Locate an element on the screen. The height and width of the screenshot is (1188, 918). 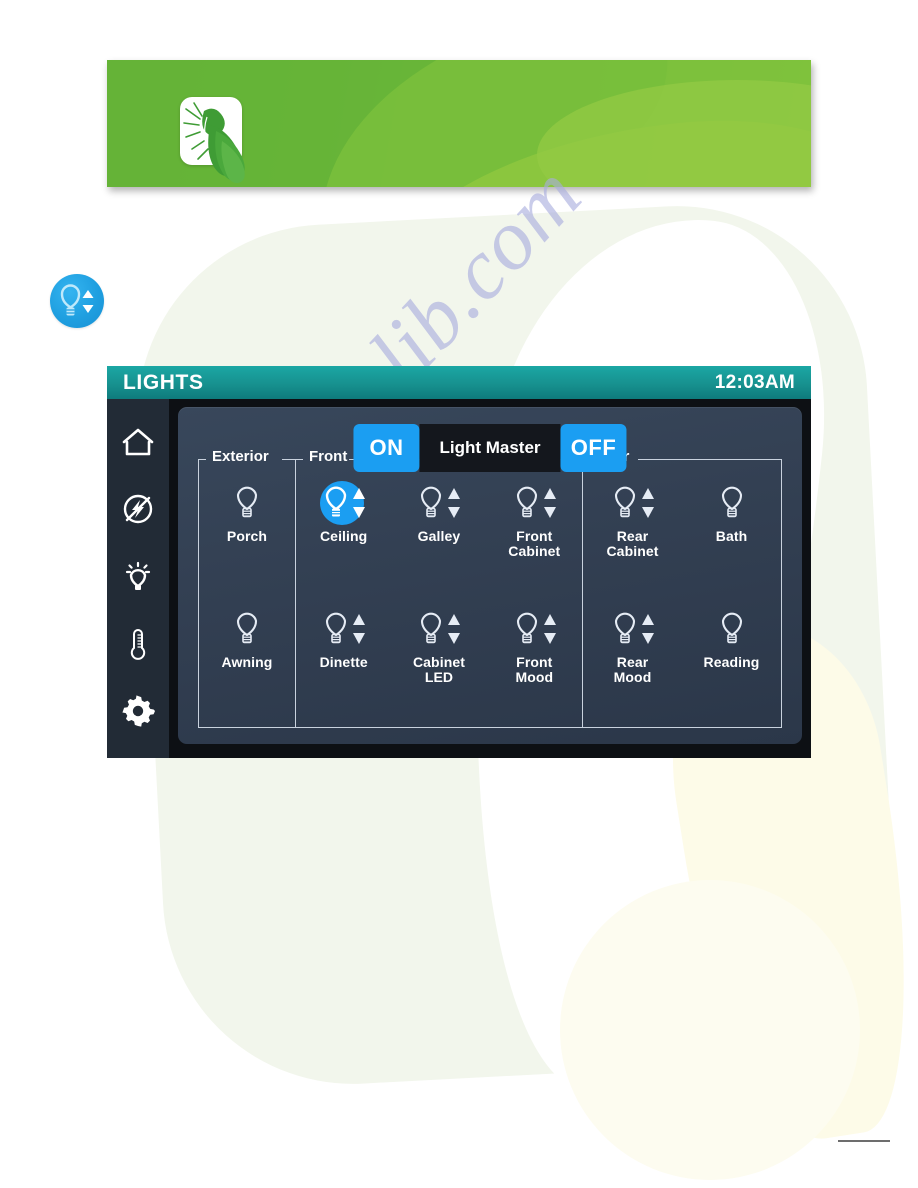
page-title: LIGHTS is located at coordinates (163, 382).